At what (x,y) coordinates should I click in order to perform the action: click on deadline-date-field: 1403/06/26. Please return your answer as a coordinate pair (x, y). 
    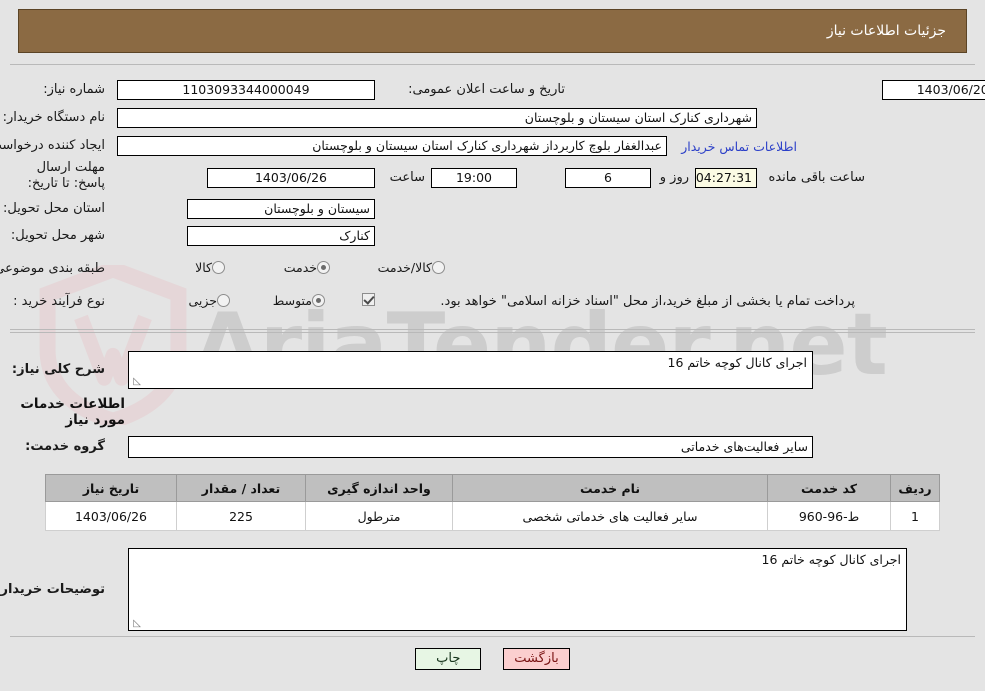
    Looking at the image, I should click on (291, 178).